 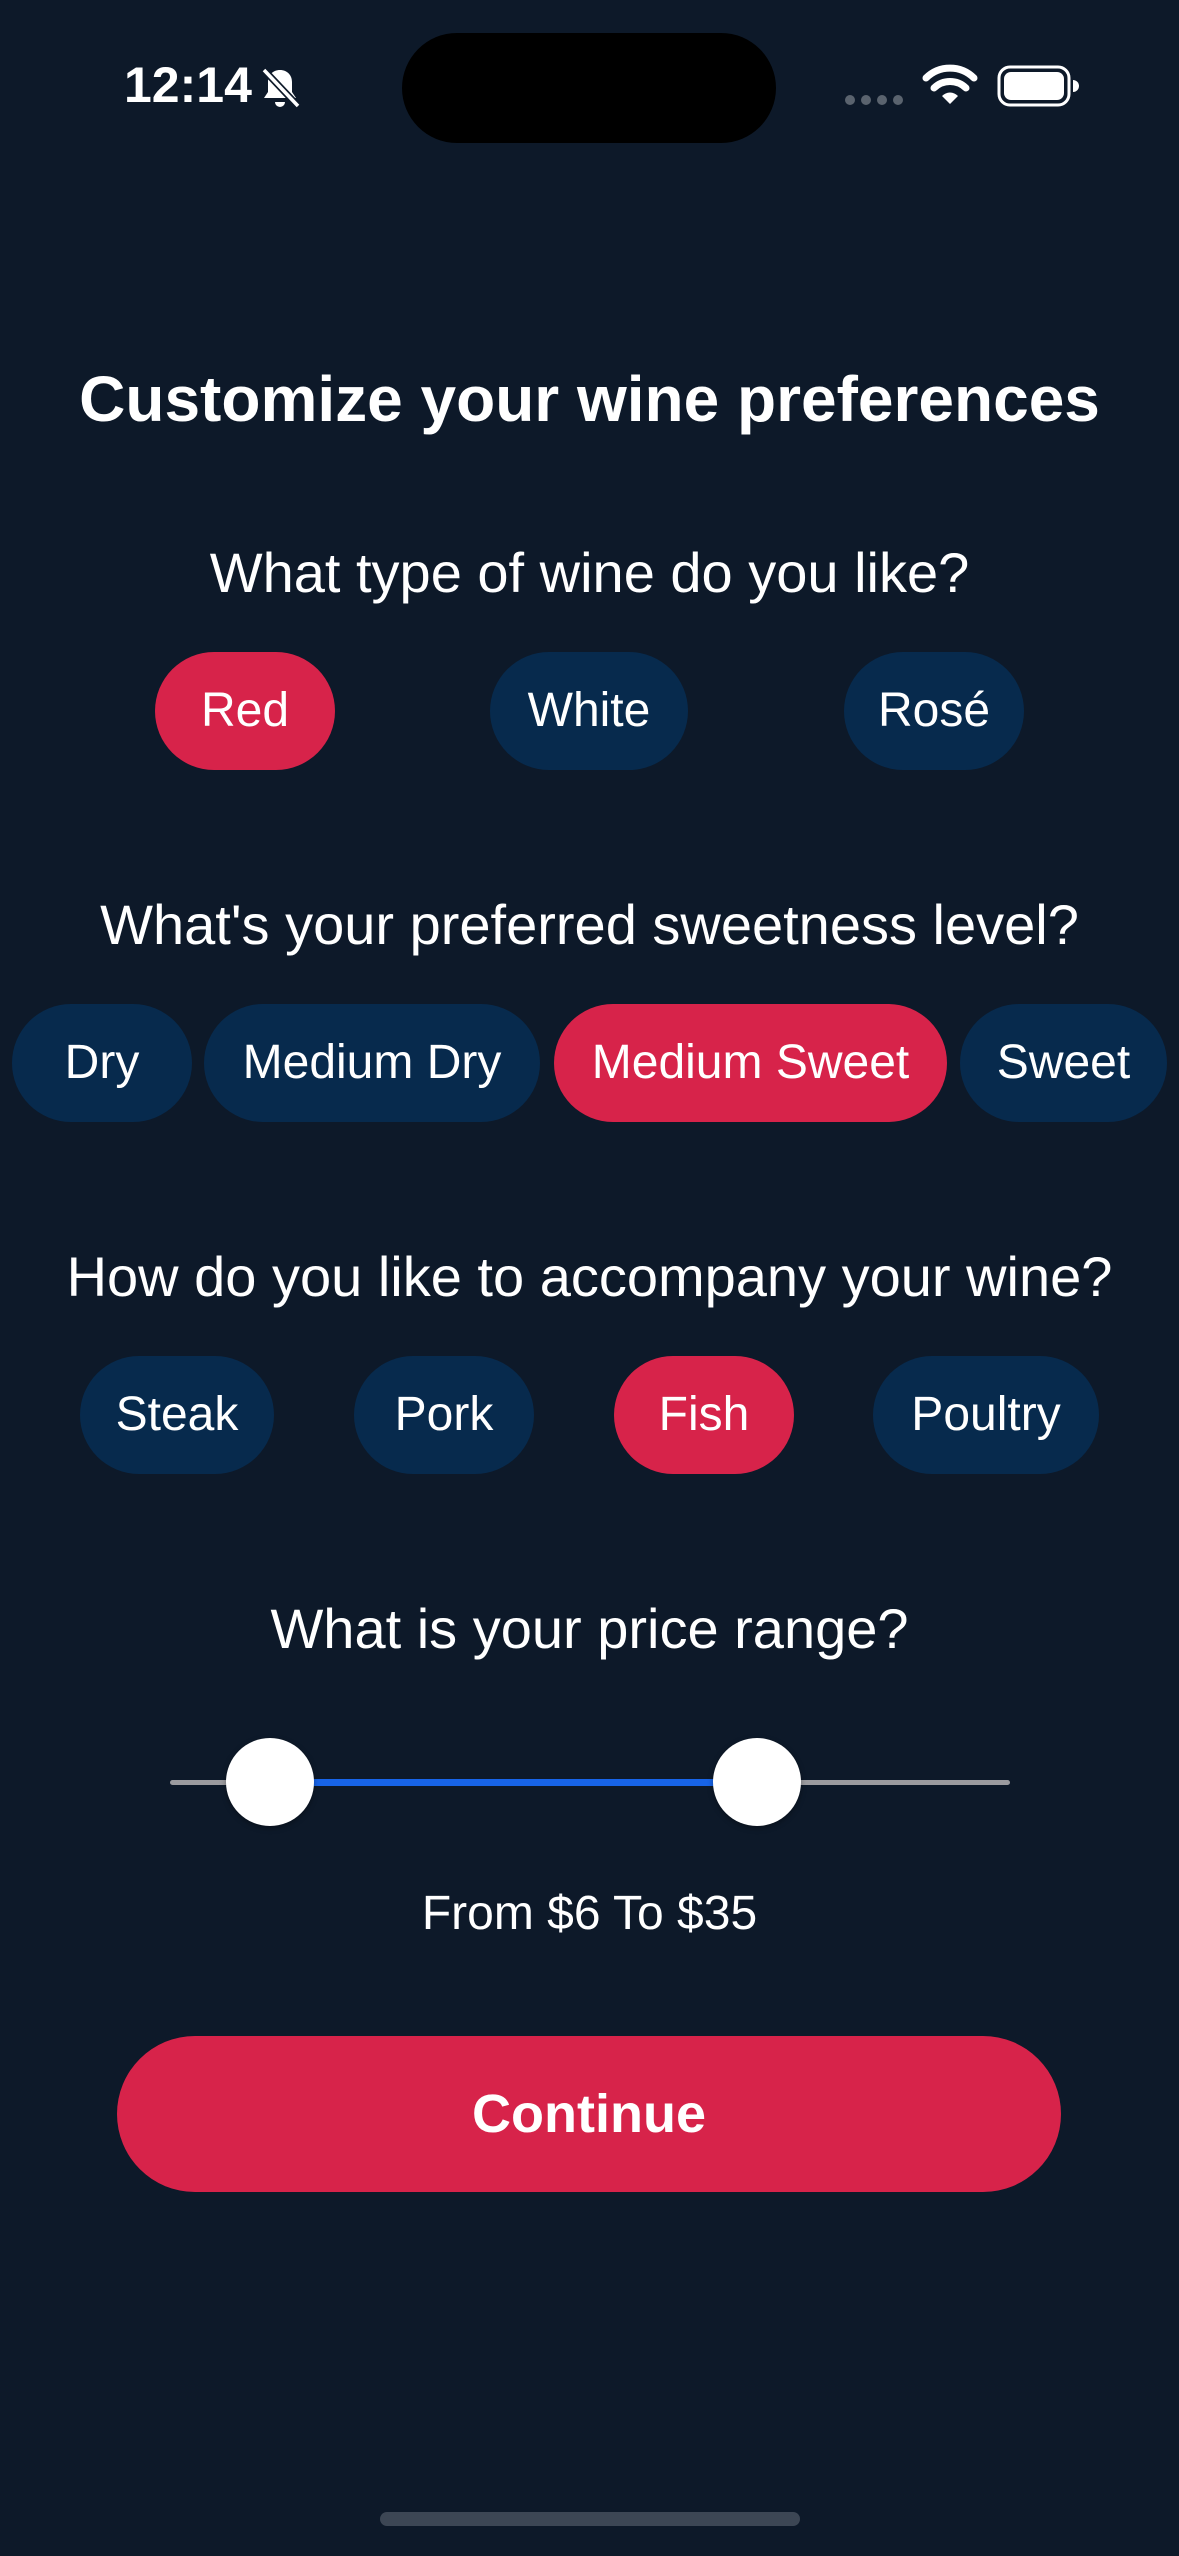 I want to click on sweetness-option-medium-dry: Medium Dry, so click(x=372, y=1063).